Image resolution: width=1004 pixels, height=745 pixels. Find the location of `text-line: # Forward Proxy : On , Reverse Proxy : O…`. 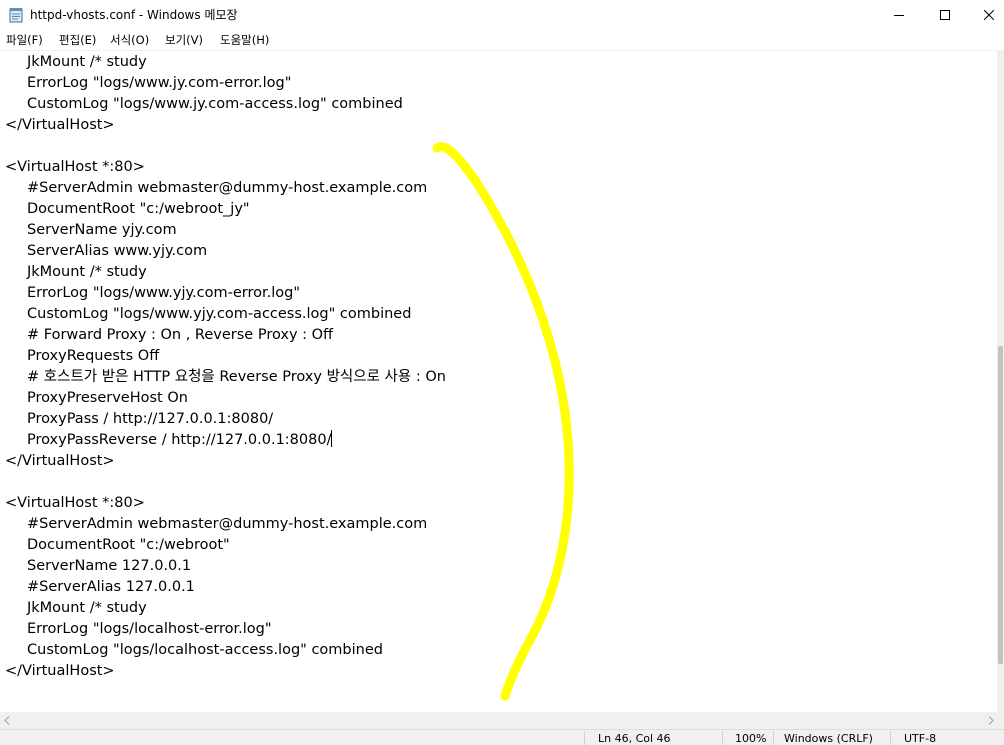

text-line: # Forward Proxy : On , Reverse Proxy : O… is located at coordinates (180, 335).